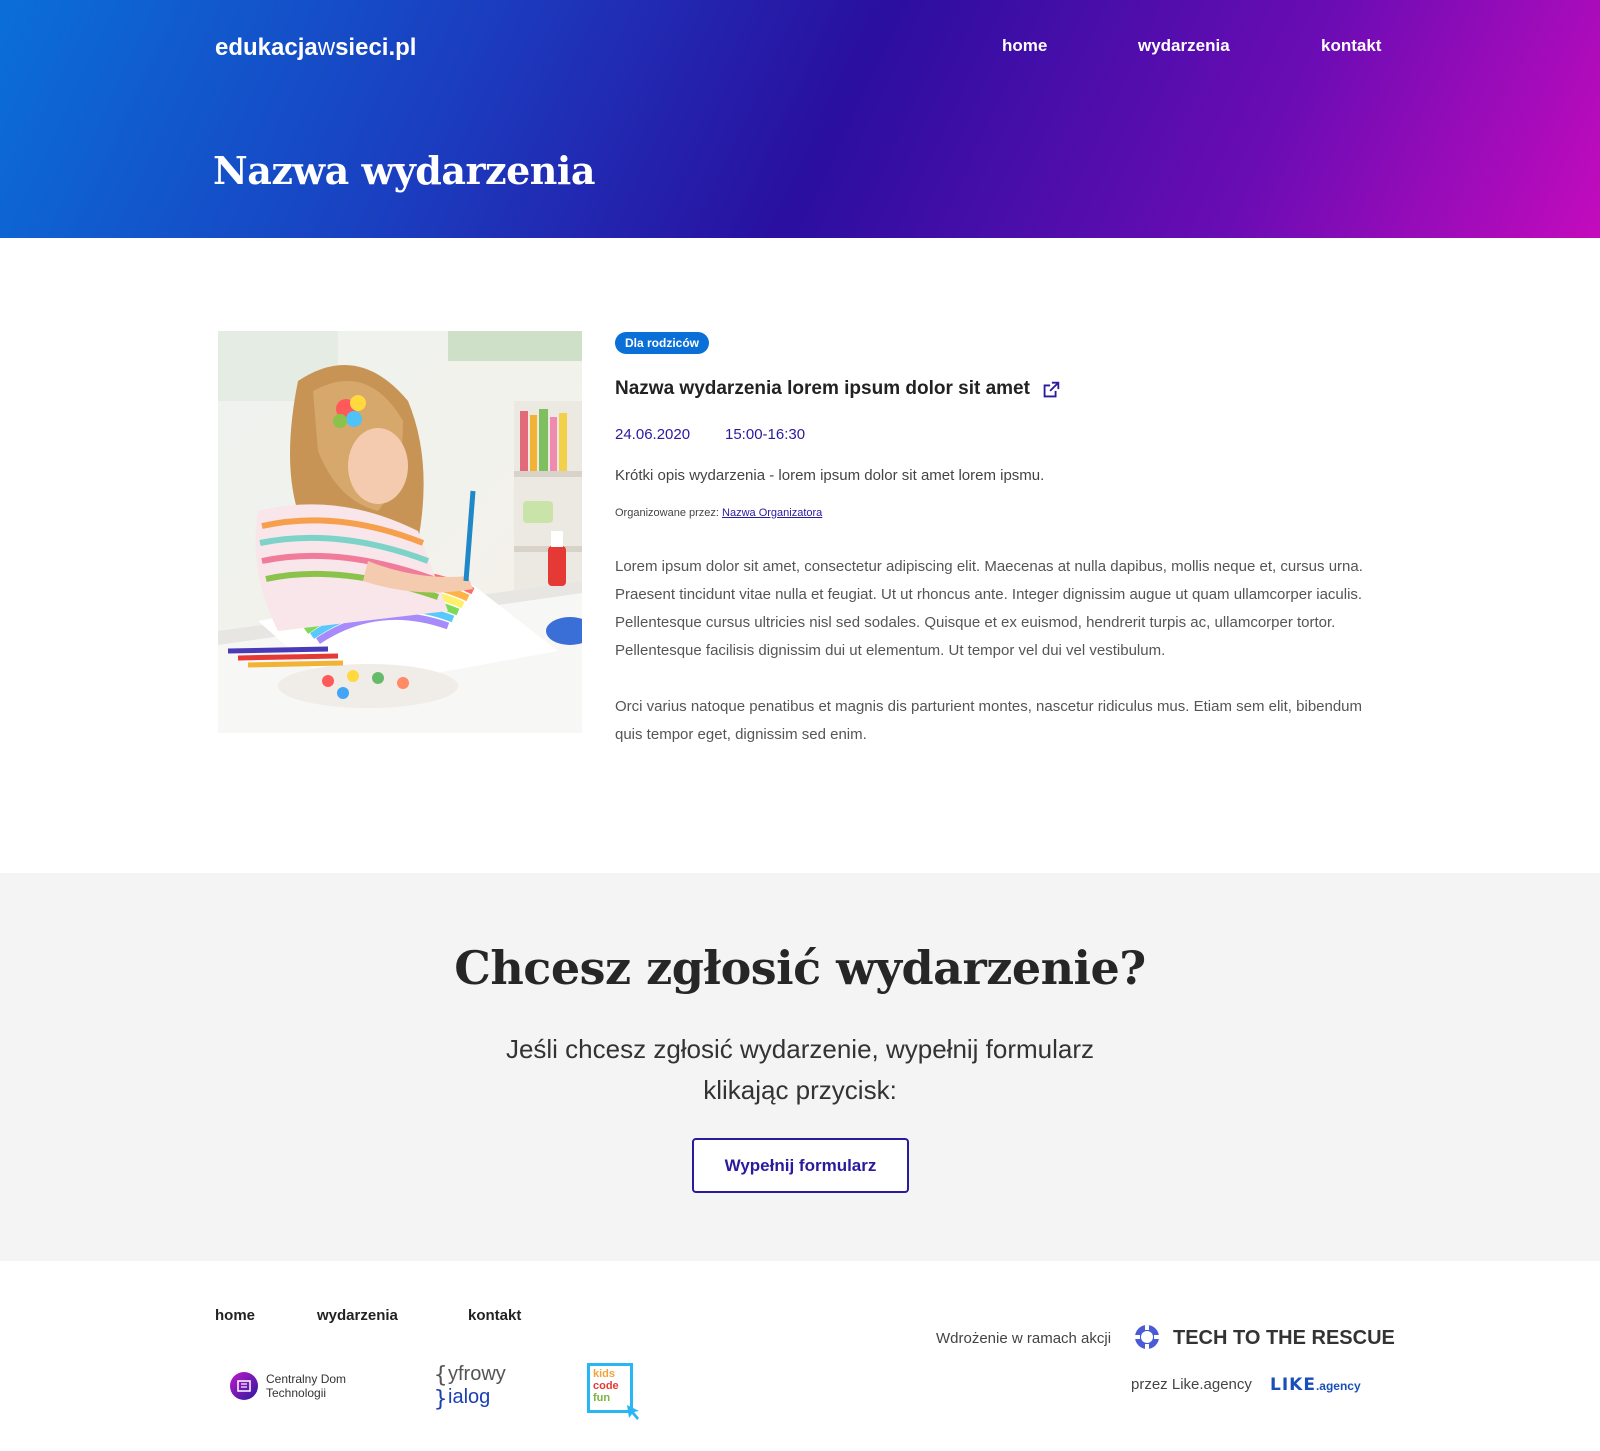 The height and width of the screenshot is (1451, 1600). Describe the element at coordinates (1338, 1386) in the screenshot. I see `like-logo-suffix: .agency` at that location.